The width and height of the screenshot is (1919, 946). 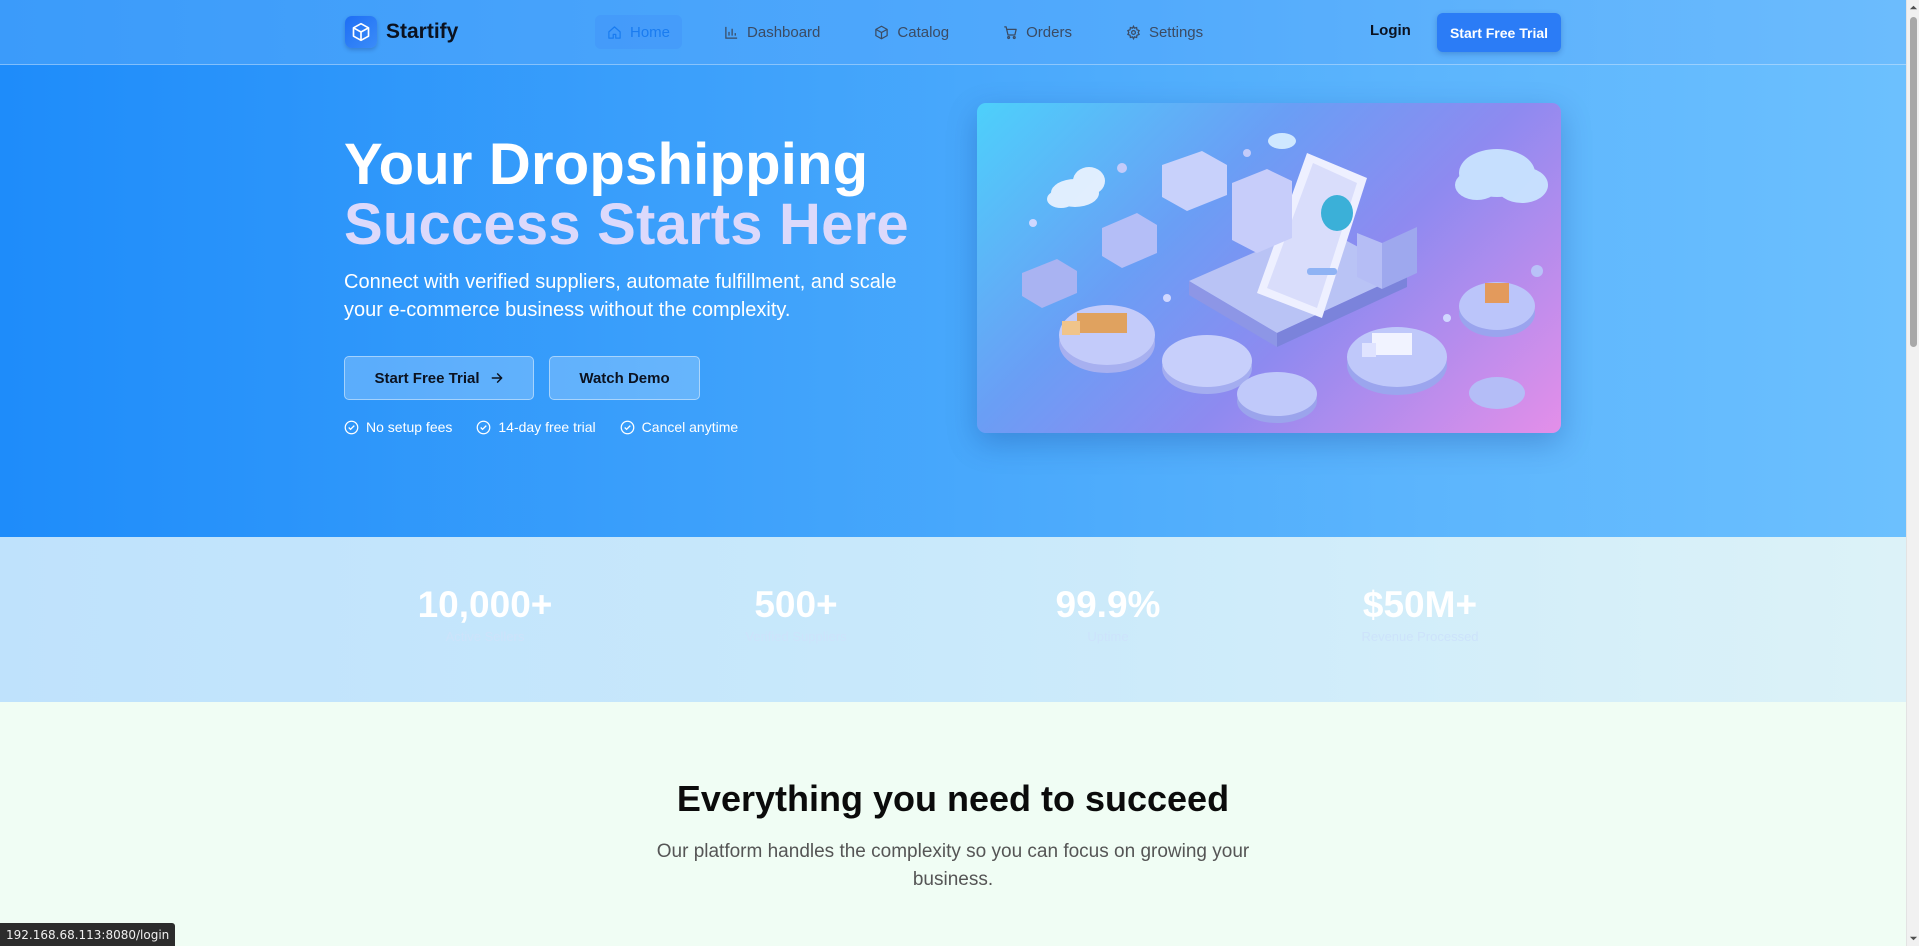 What do you see at coordinates (496, 378) in the screenshot?
I see `arrow-right-icon` at bounding box center [496, 378].